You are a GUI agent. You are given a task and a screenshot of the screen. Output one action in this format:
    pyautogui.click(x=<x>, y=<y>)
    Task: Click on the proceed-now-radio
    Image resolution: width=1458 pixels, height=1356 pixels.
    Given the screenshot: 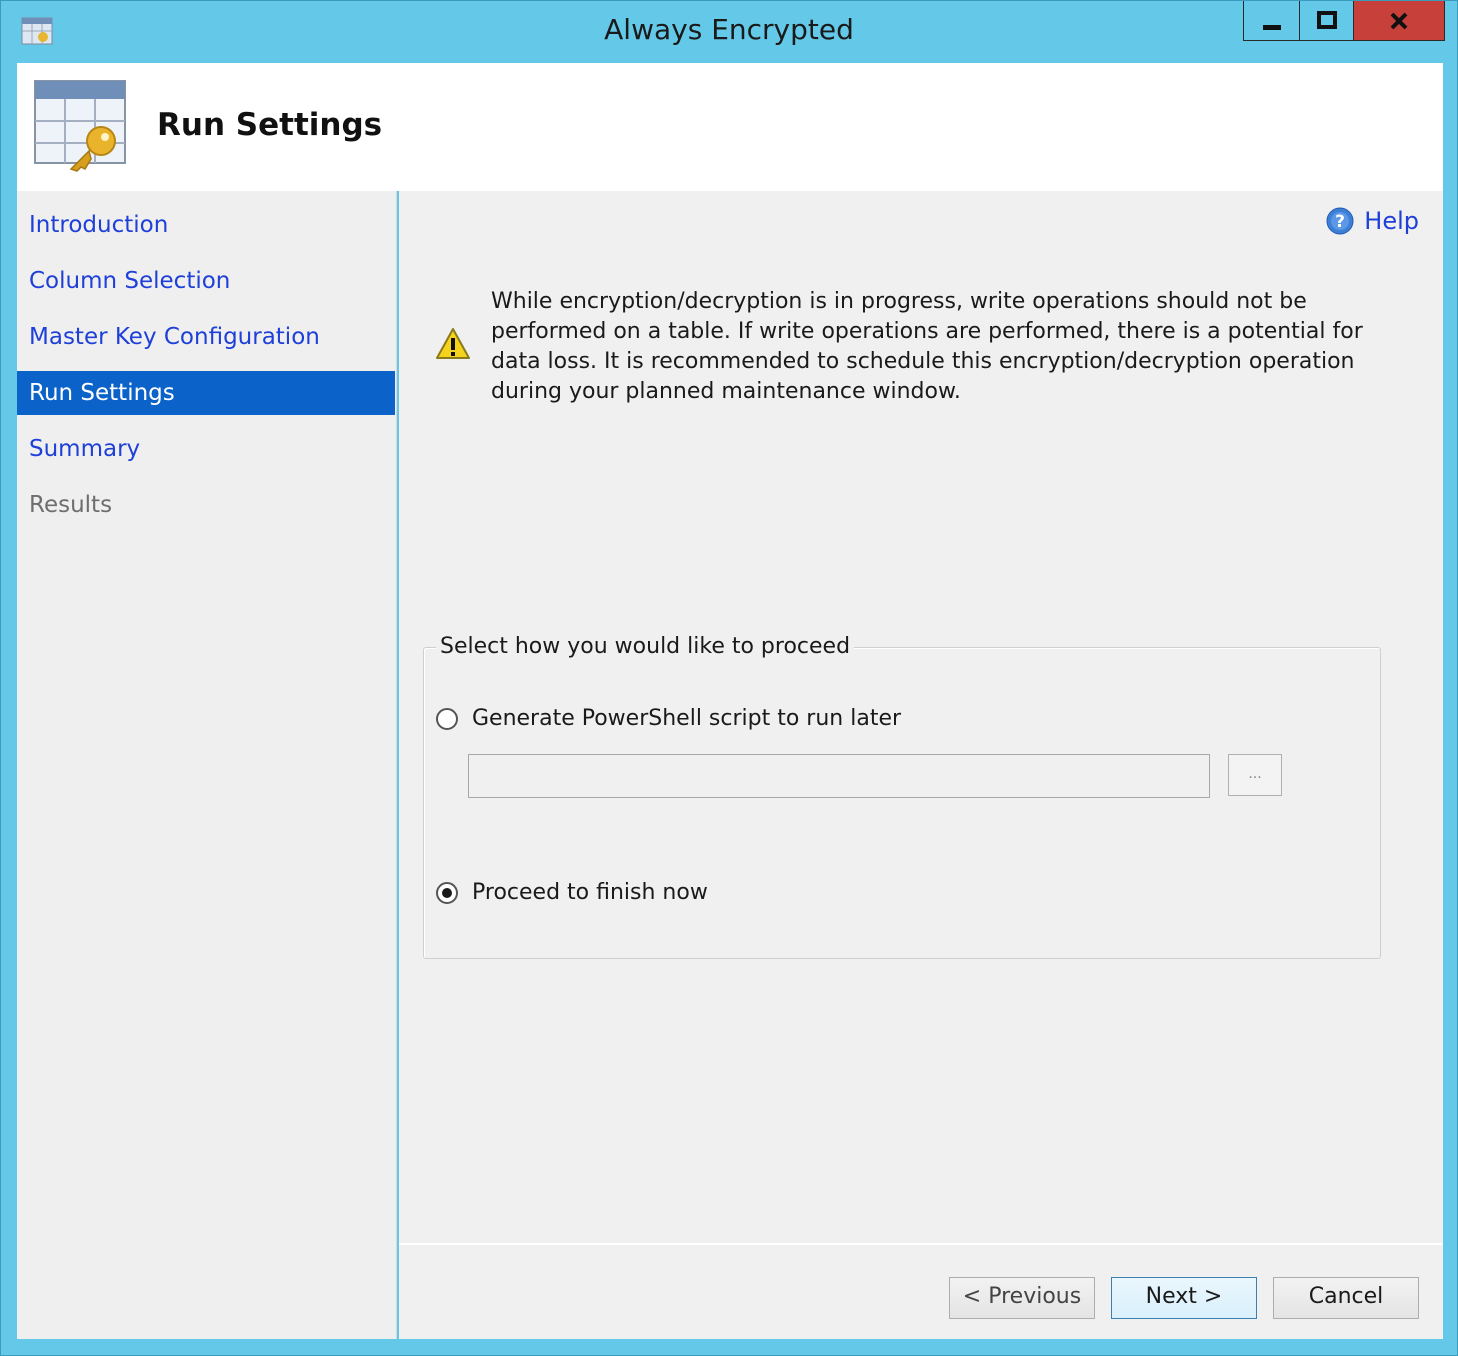 What is the action you would take?
    pyautogui.click(x=447, y=892)
    